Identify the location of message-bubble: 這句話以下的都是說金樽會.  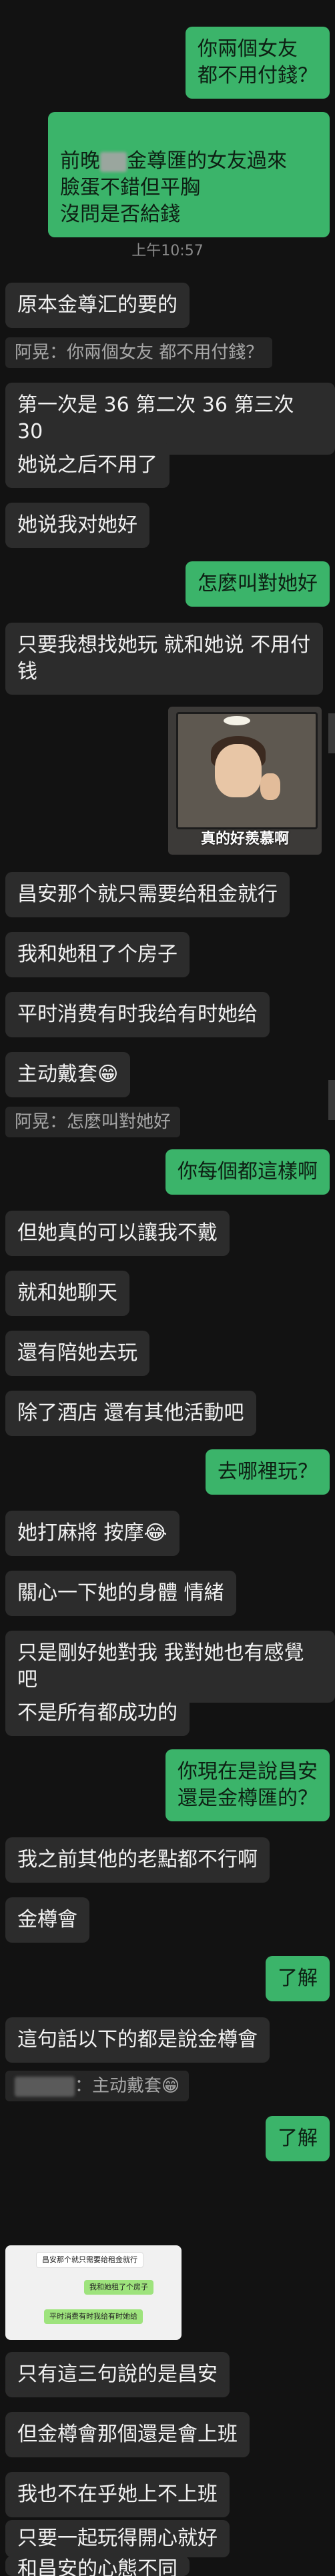
(137, 2040).